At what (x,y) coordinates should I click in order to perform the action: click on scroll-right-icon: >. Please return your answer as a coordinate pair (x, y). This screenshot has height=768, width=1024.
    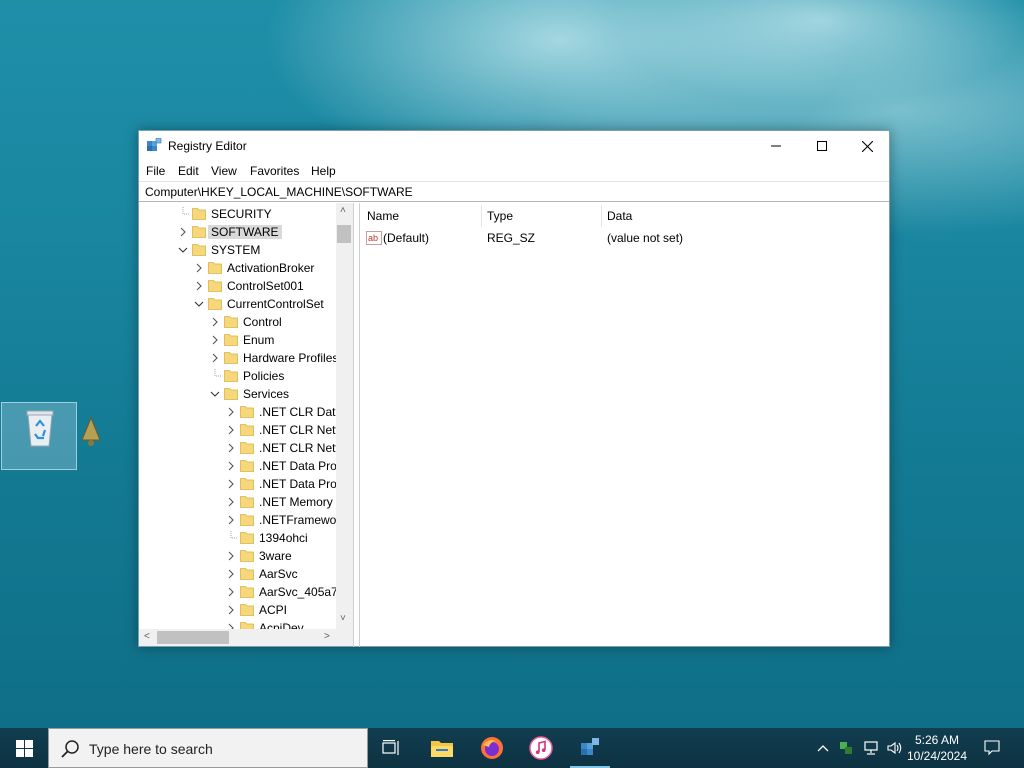
    Looking at the image, I should click on (327, 636).